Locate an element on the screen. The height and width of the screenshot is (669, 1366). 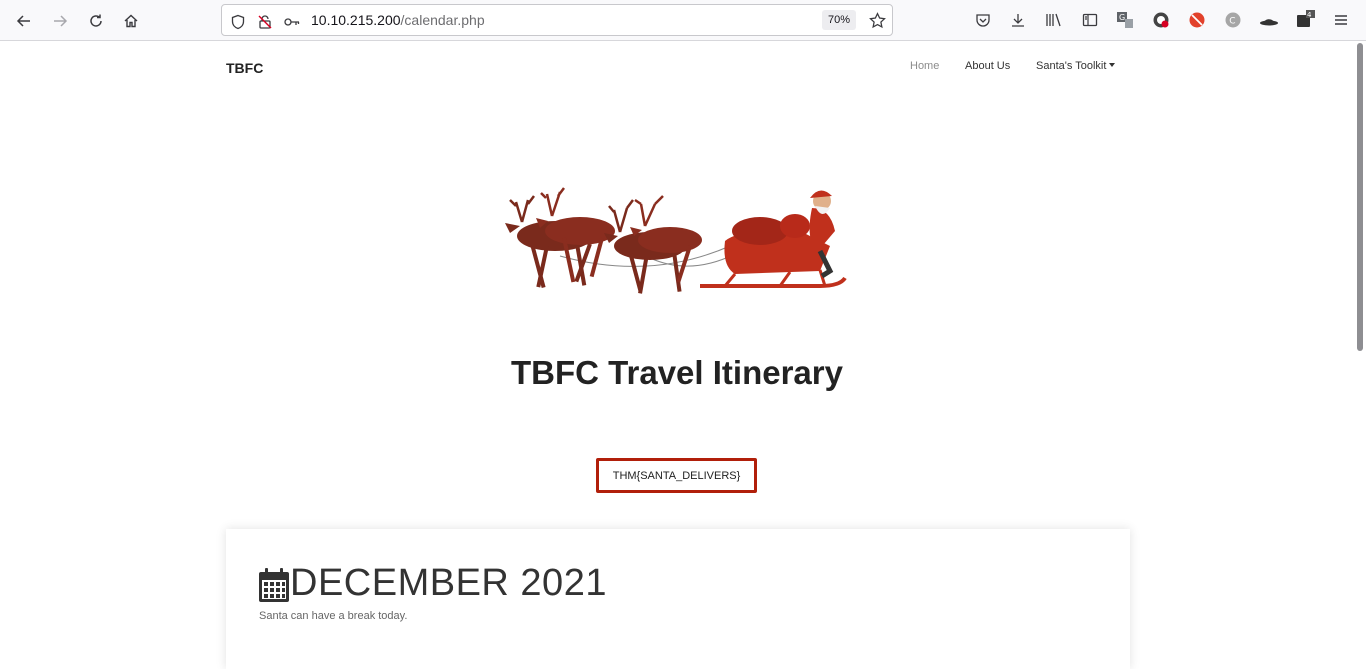
nav-home-link: Home is located at coordinates (924, 66).